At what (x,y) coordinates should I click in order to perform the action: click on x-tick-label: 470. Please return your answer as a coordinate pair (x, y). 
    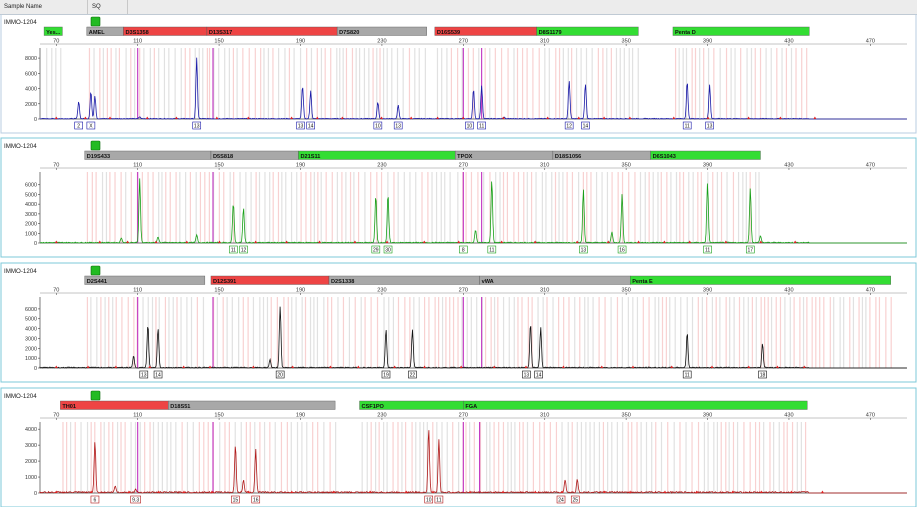
    Looking at the image, I should click on (870, 291).